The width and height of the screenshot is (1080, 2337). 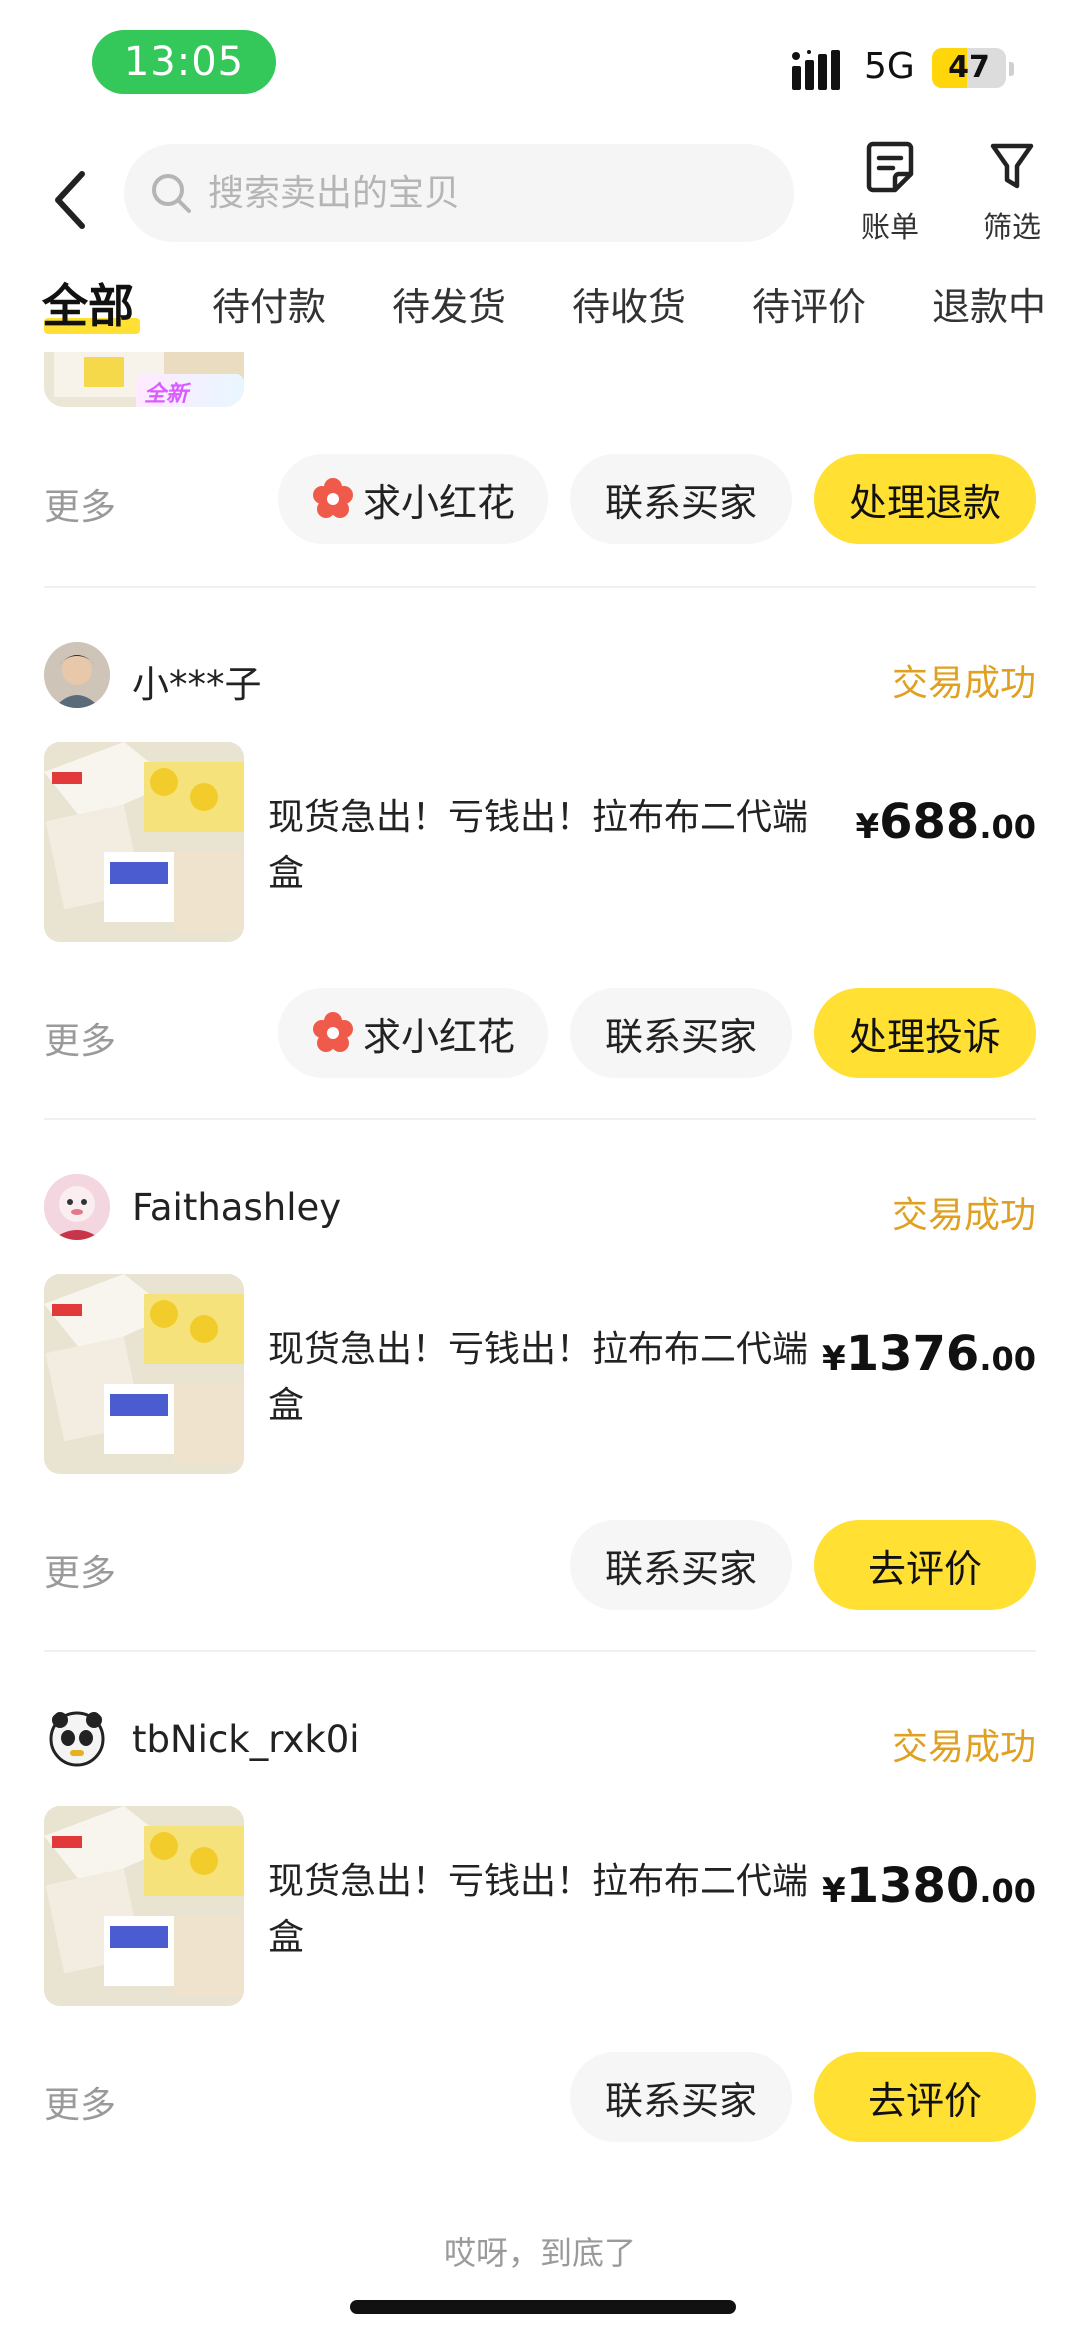 I want to click on product-price: ¥688.00, so click(x=945, y=822).